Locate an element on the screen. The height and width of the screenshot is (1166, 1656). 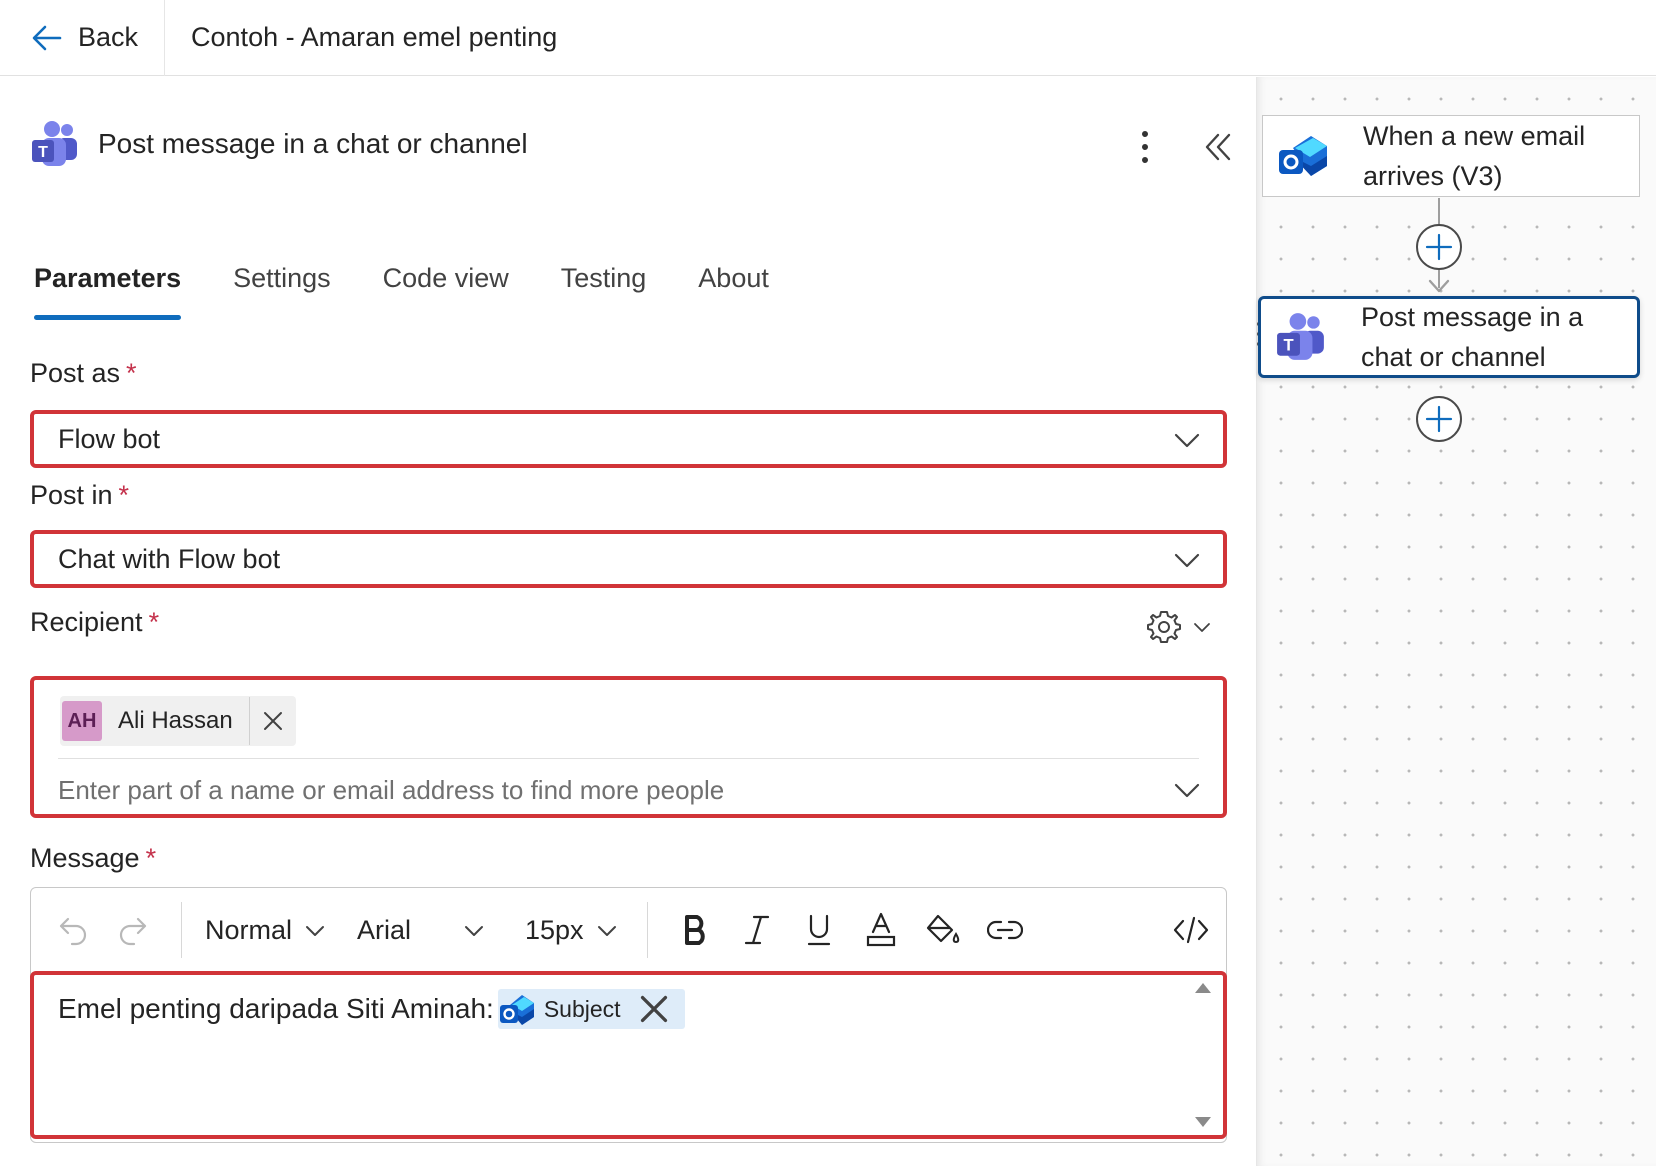
undo-icon is located at coordinates (73, 931).